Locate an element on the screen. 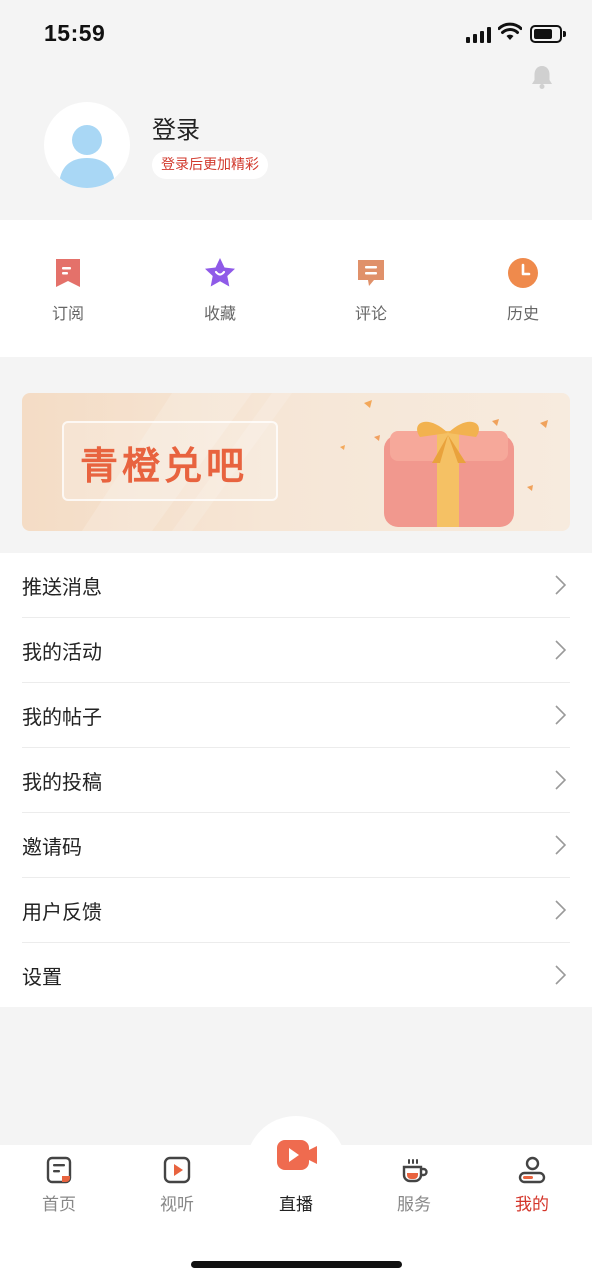 This screenshot has height=1280, width=592. nav-tab-label: 我的 is located at coordinates (532, 1205).